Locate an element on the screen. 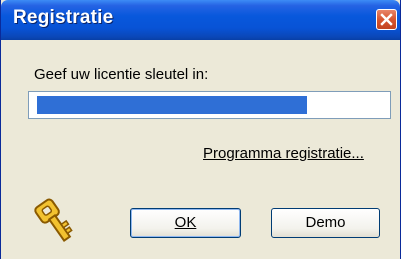 This screenshot has height=259, width=403. demo-button-label: Demo is located at coordinates (325, 222).